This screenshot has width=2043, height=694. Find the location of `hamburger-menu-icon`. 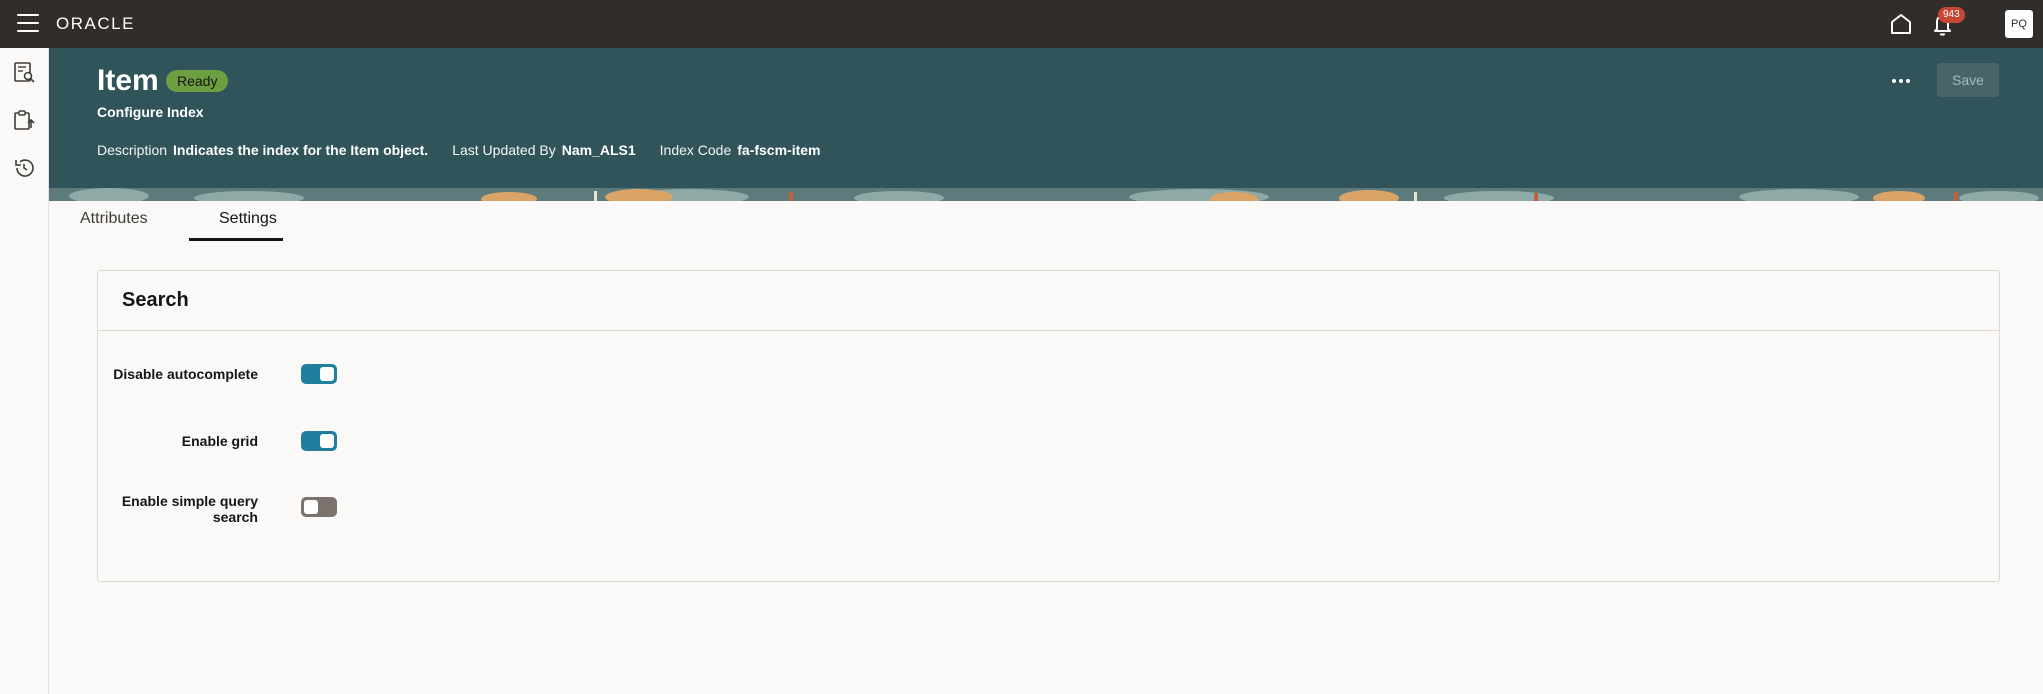

hamburger-menu-icon is located at coordinates (28, 23).